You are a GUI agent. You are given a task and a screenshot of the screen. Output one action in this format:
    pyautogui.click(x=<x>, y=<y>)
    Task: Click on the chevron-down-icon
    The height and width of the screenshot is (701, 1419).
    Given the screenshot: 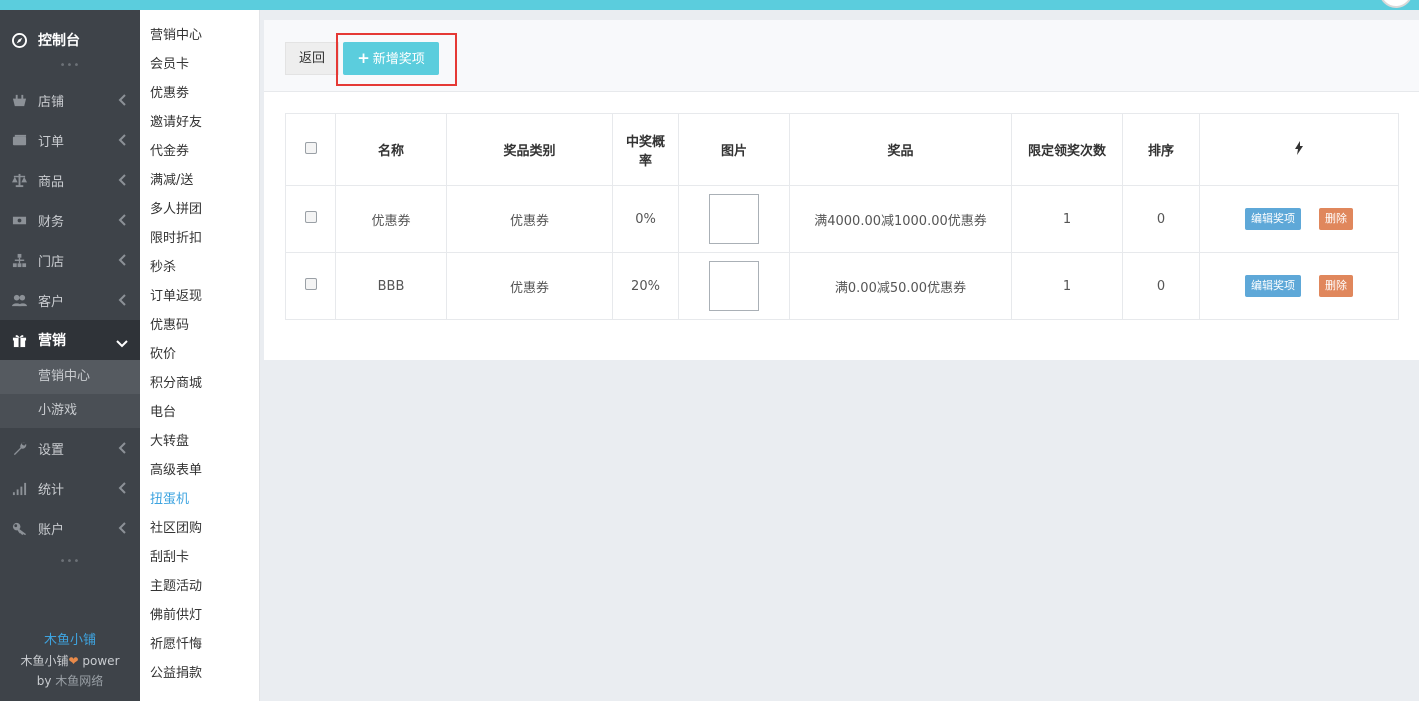 What is the action you would take?
    pyautogui.click(x=122, y=342)
    